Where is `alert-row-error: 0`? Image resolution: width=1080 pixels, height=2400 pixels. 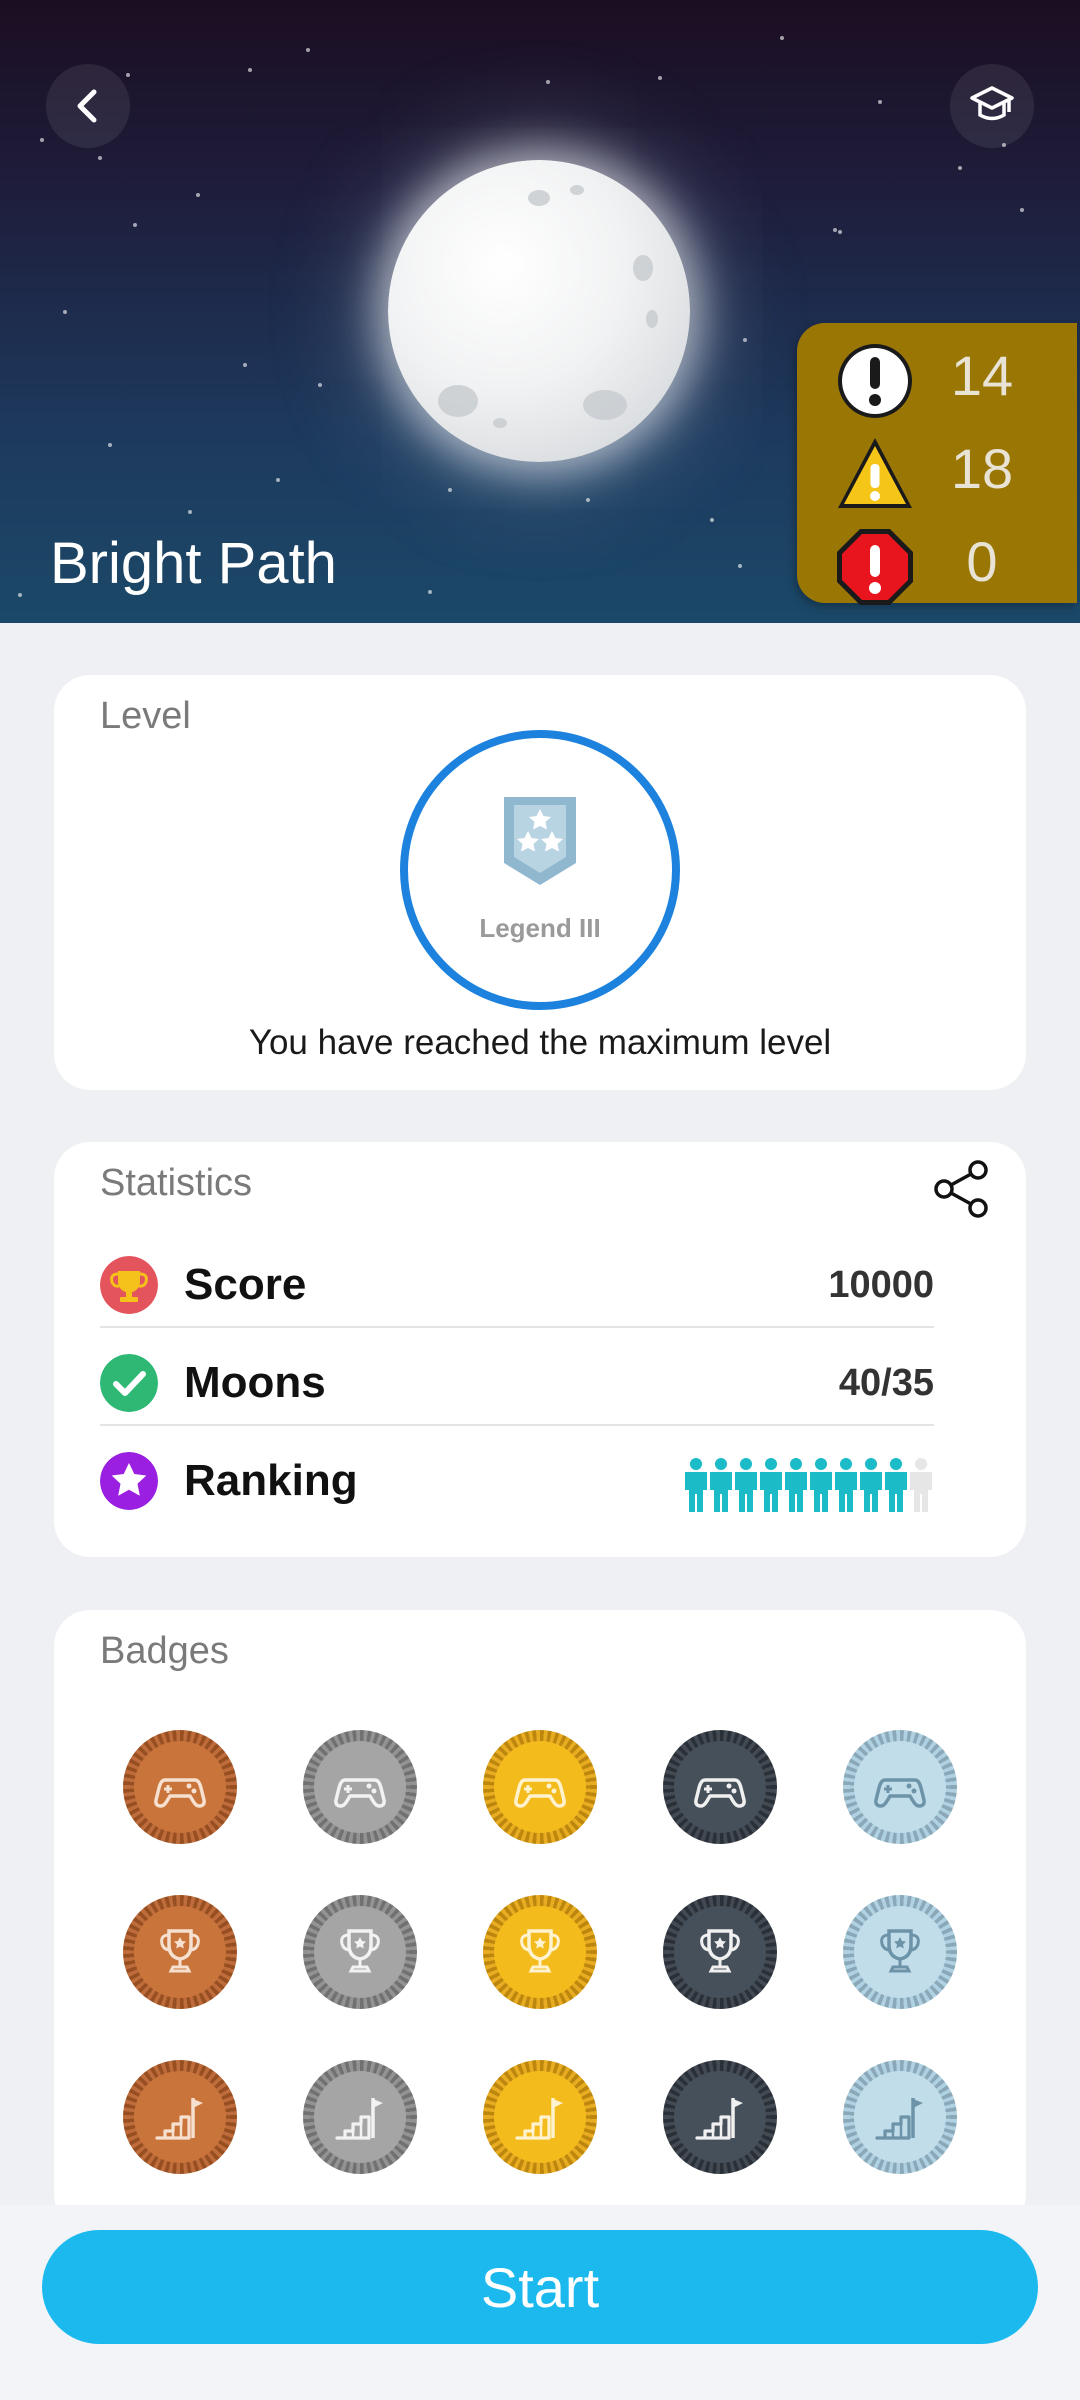
alert-row-error: 0 is located at coordinates (937, 564).